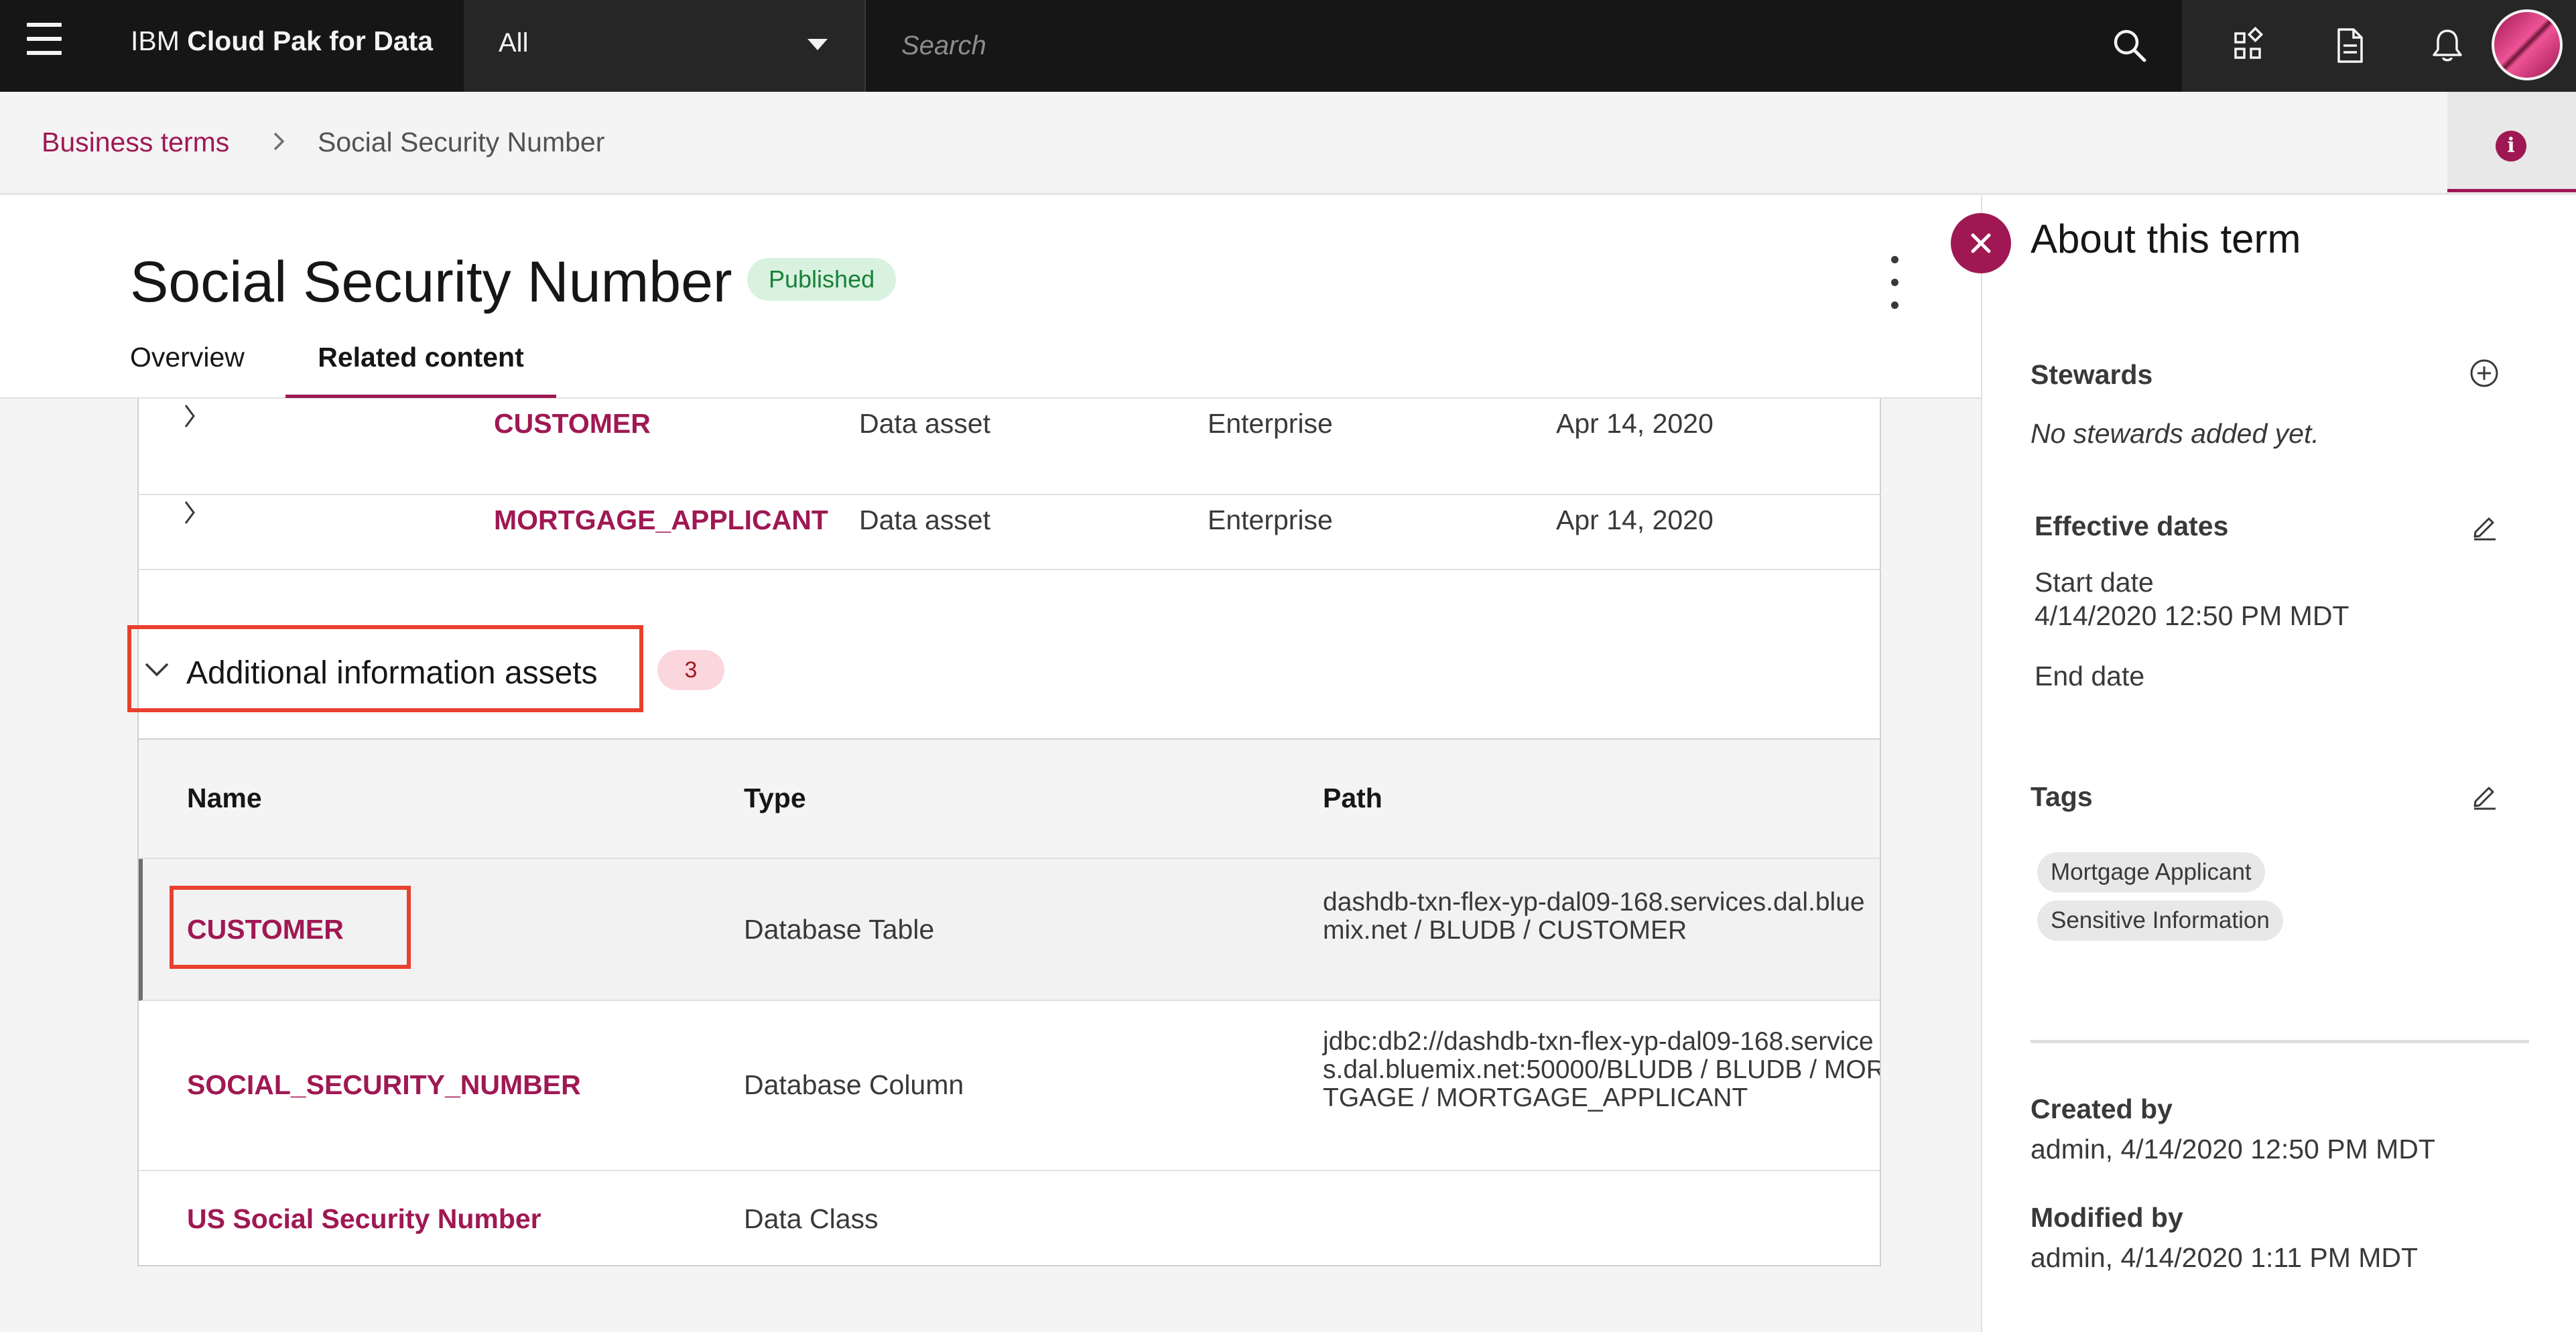  What do you see at coordinates (2166, 238) in the screenshot?
I see `panel-title: About this term` at bounding box center [2166, 238].